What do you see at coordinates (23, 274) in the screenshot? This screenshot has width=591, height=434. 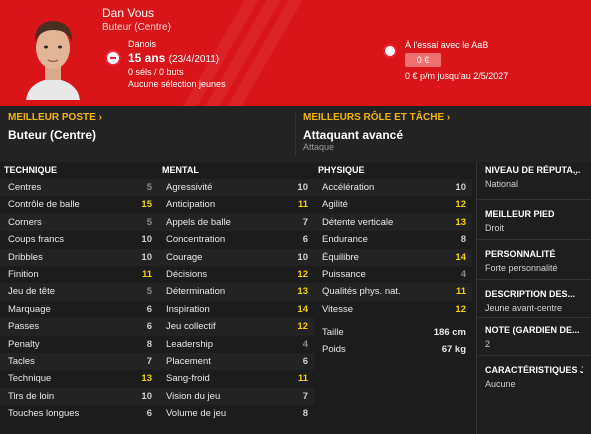 I see `attribute-label: Finition` at bounding box center [23, 274].